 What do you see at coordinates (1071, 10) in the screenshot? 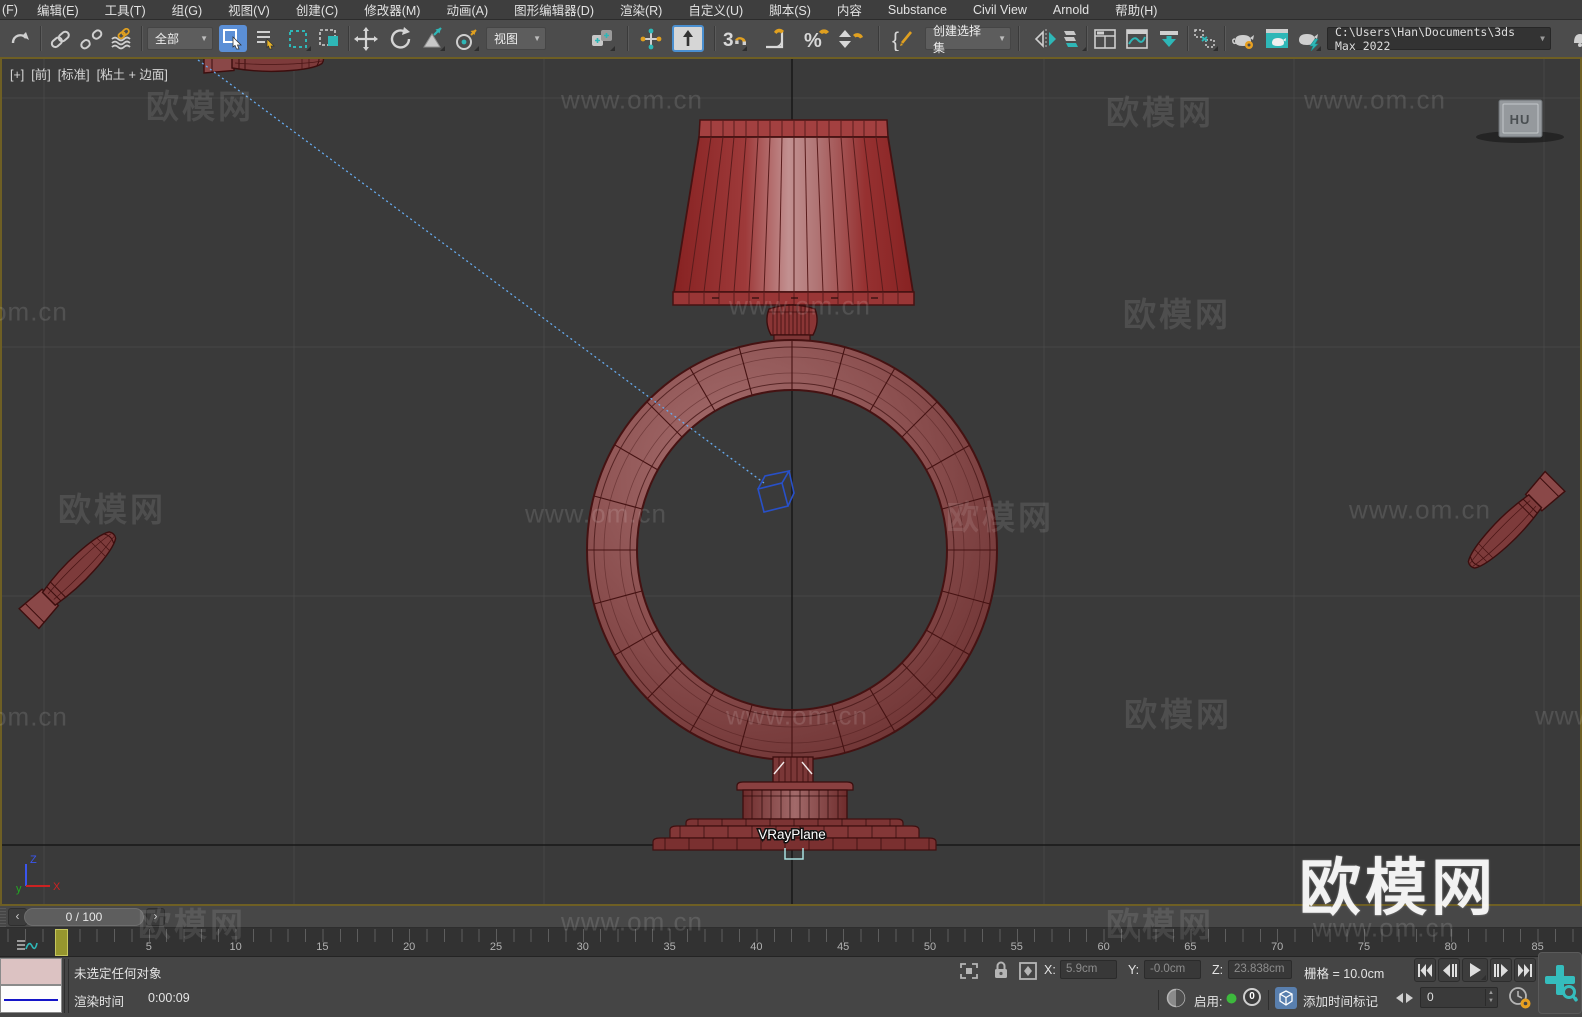
I see `menu-item: Arnold` at bounding box center [1071, 10].